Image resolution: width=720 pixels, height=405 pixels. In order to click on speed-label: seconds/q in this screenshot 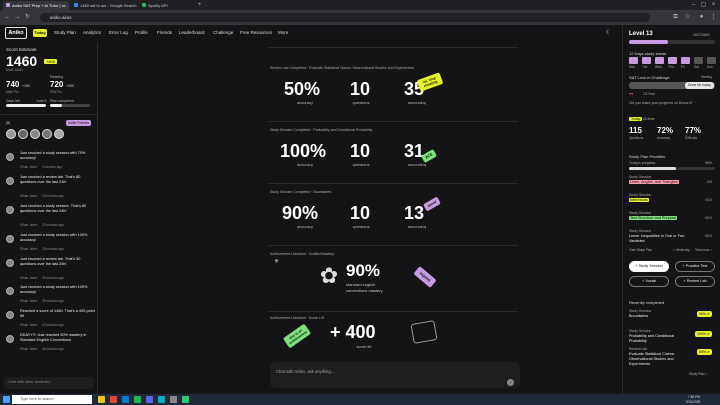, I will do `click(417, 226)`.